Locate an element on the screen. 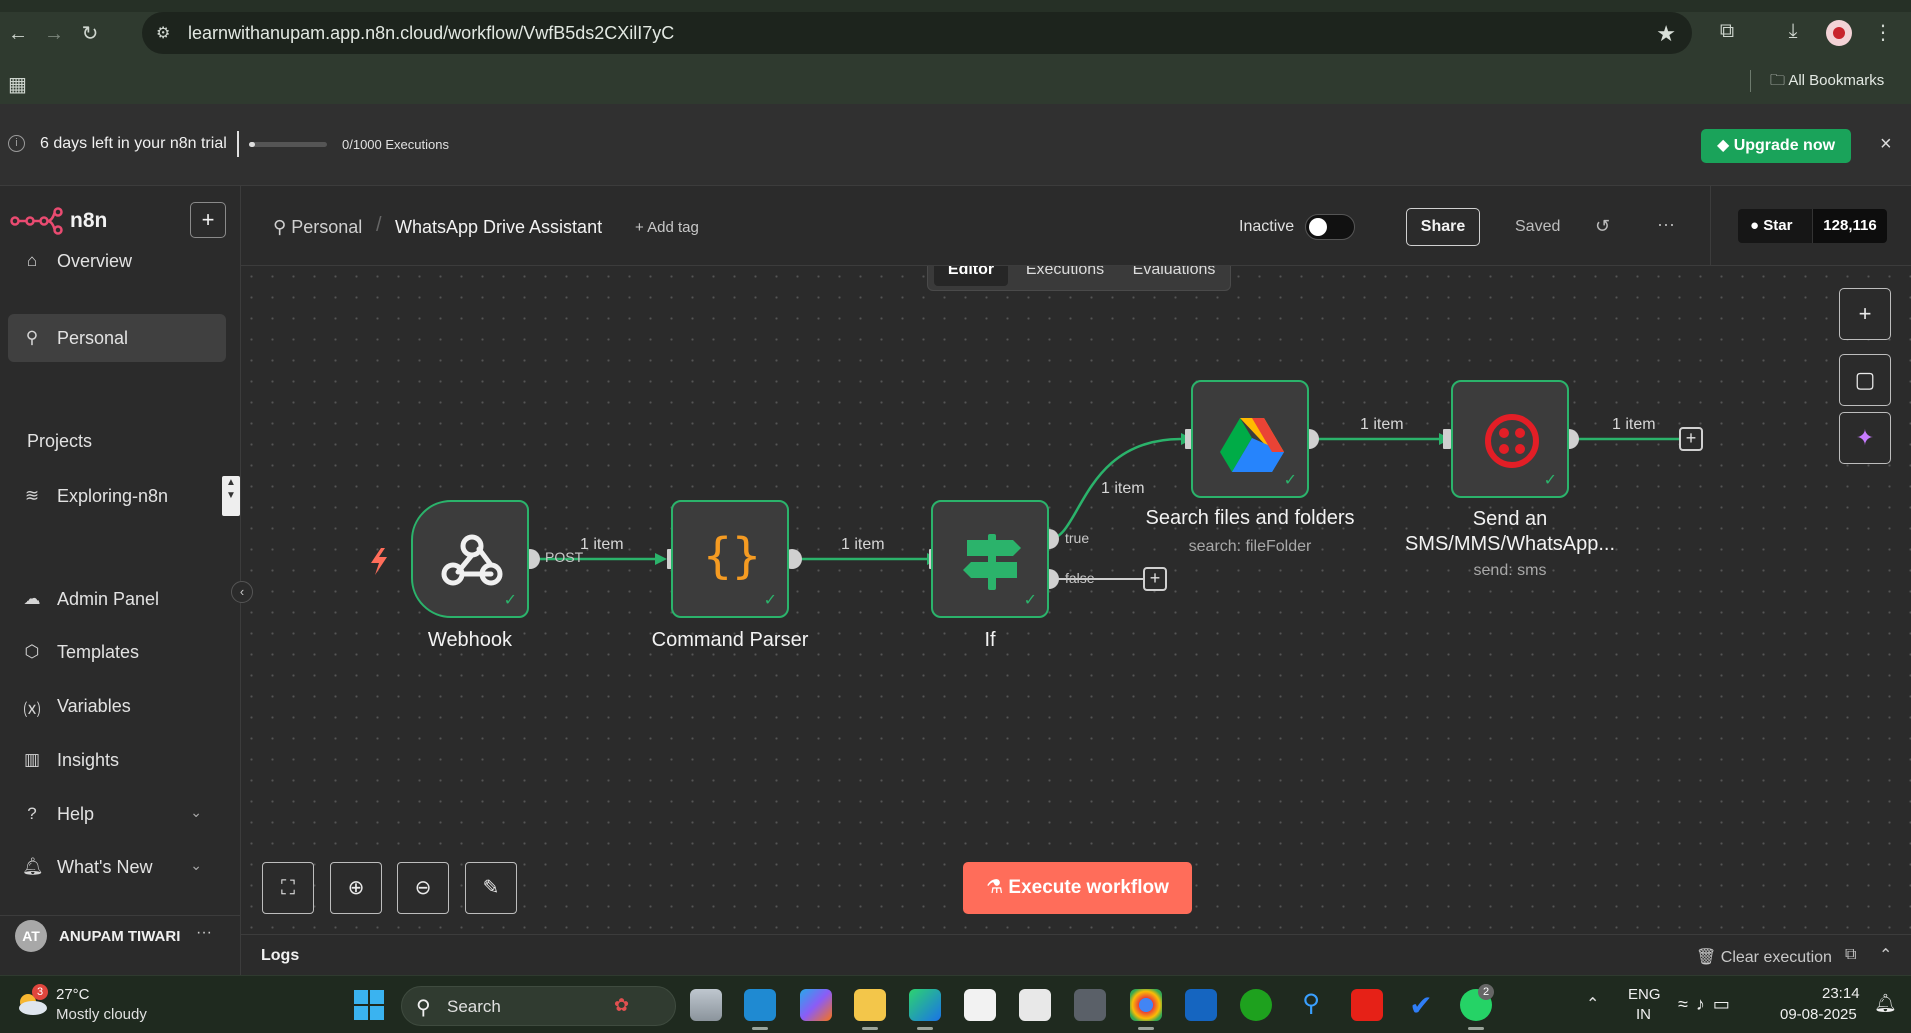 This screenshot has width=1911, height=1033. sidebar-item-whats-new: 🔔︎ What's New ⌄ is located at coordinates (117, 867).